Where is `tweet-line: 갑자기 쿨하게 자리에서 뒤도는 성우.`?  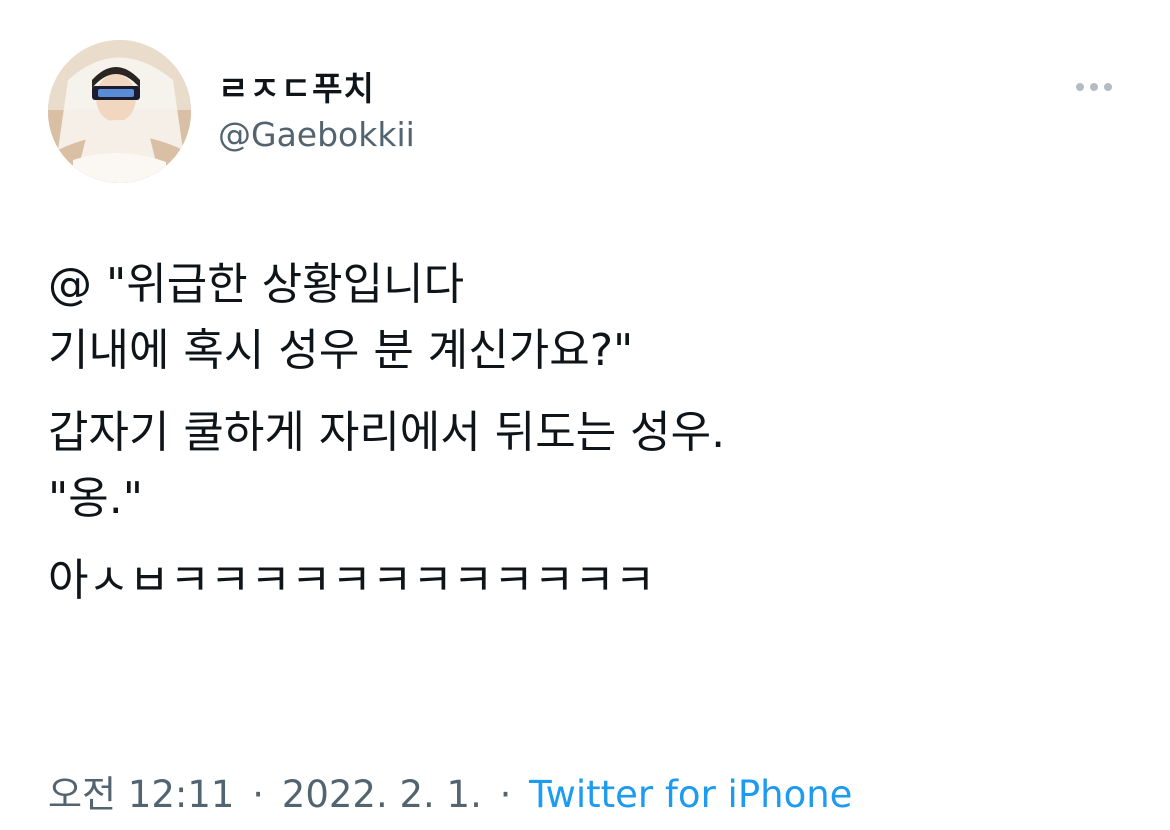 tweet-line: 갑자기 쿨하게 자리에서 뒤도는 성우. is located at coordinates (387, 432).